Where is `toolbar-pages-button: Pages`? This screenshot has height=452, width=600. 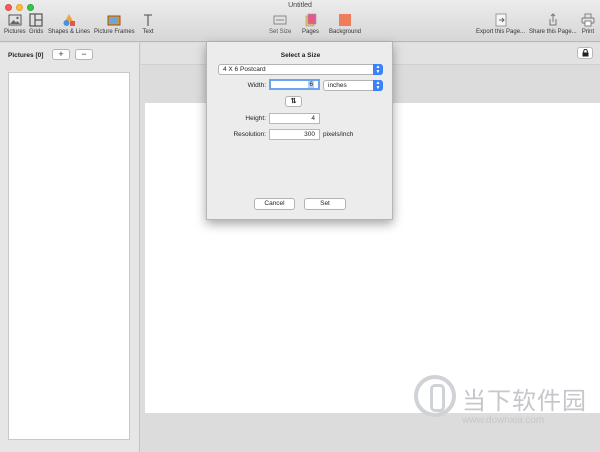
toolbar-pages-button: Pages is located at coordinates (310, 24).